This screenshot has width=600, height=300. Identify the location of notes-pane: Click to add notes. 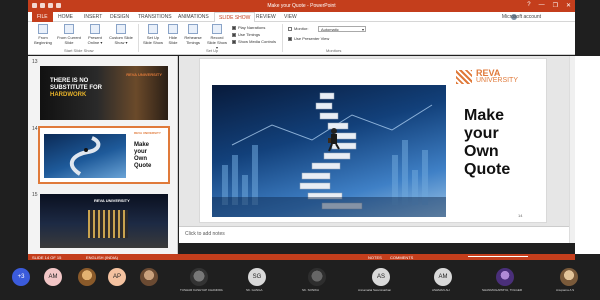
(374, 234).